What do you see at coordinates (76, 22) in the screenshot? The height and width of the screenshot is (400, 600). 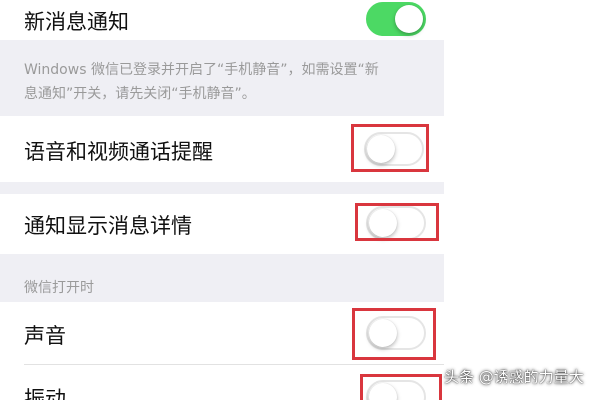 I see `new-message-notification-label: 新消息通知` at bounding box center [76, 22].